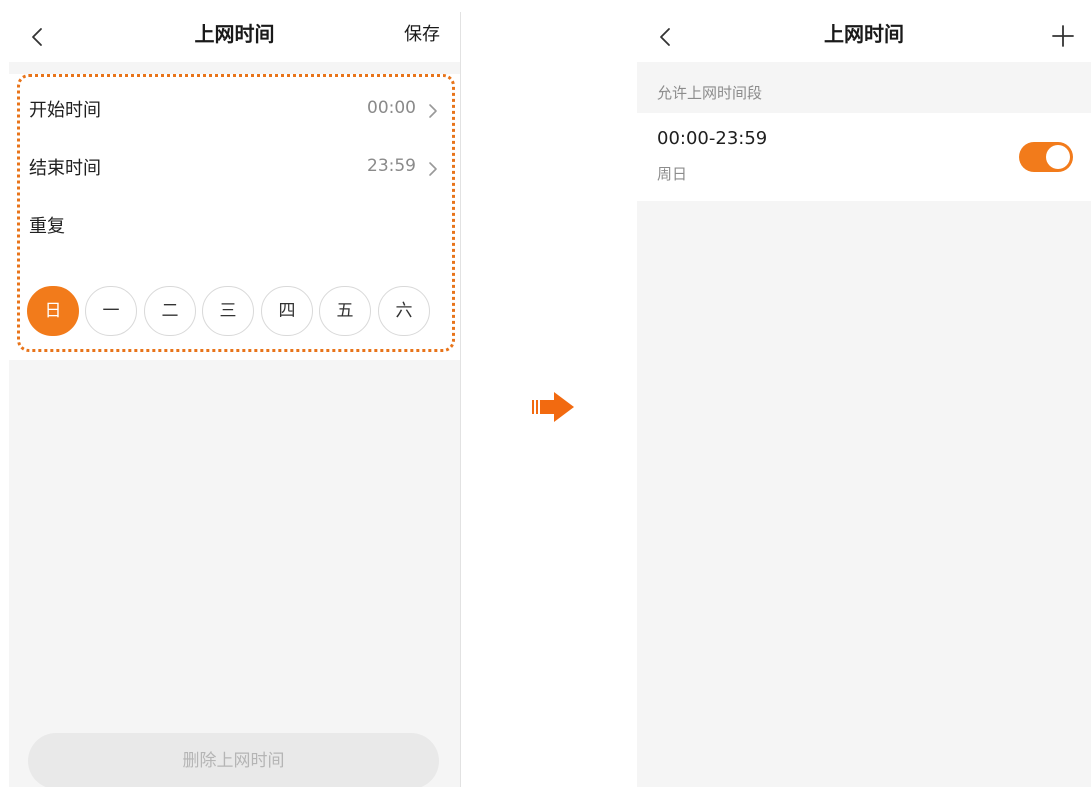 The width and height of the screenshot is (1091, 787). Describe the element at coordinates (391, 108) in the screenshot. I see `start-time-value: 00:00` at that location.